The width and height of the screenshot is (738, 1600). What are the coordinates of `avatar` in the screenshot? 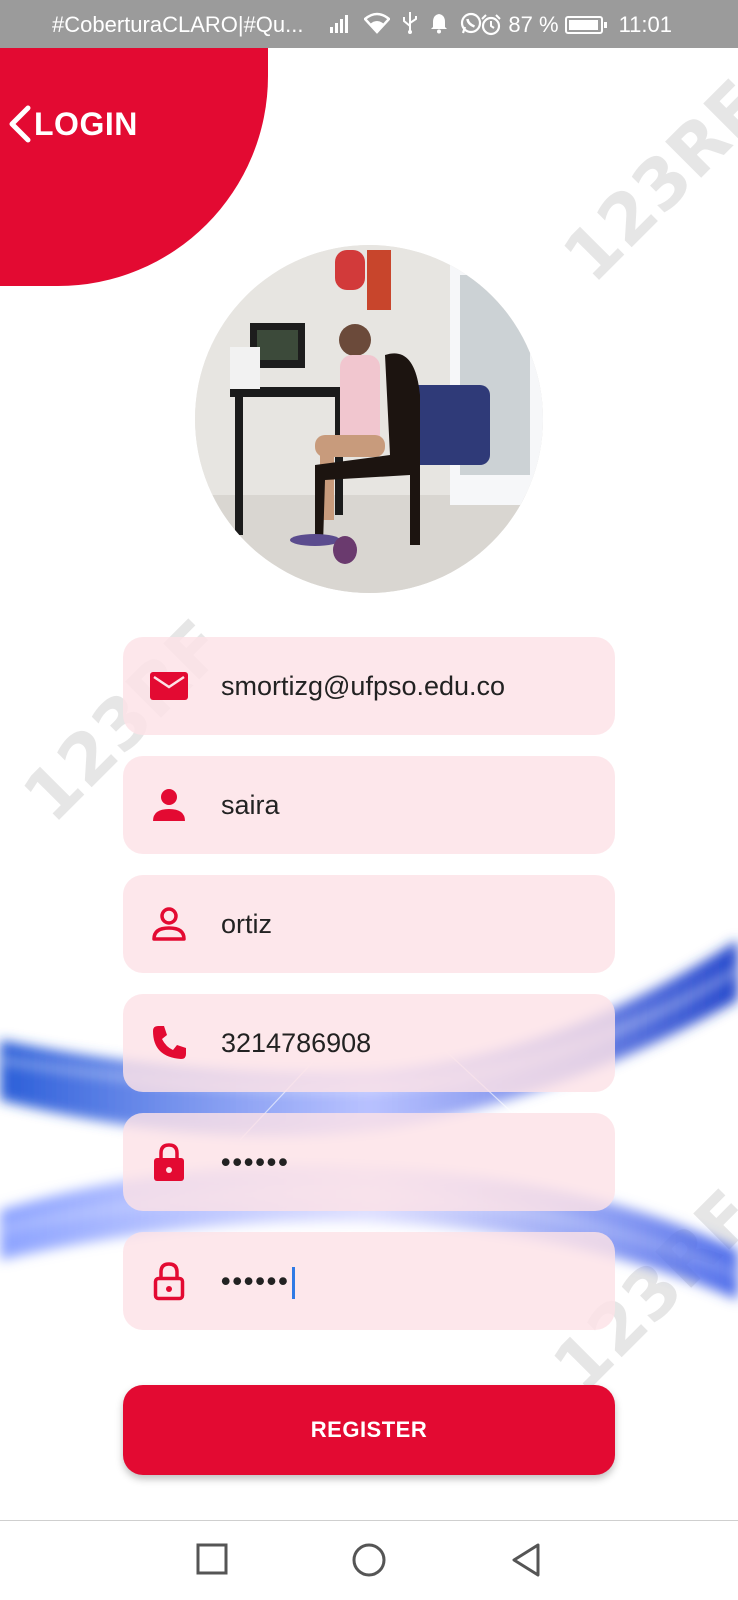 It's located at (369, 419).